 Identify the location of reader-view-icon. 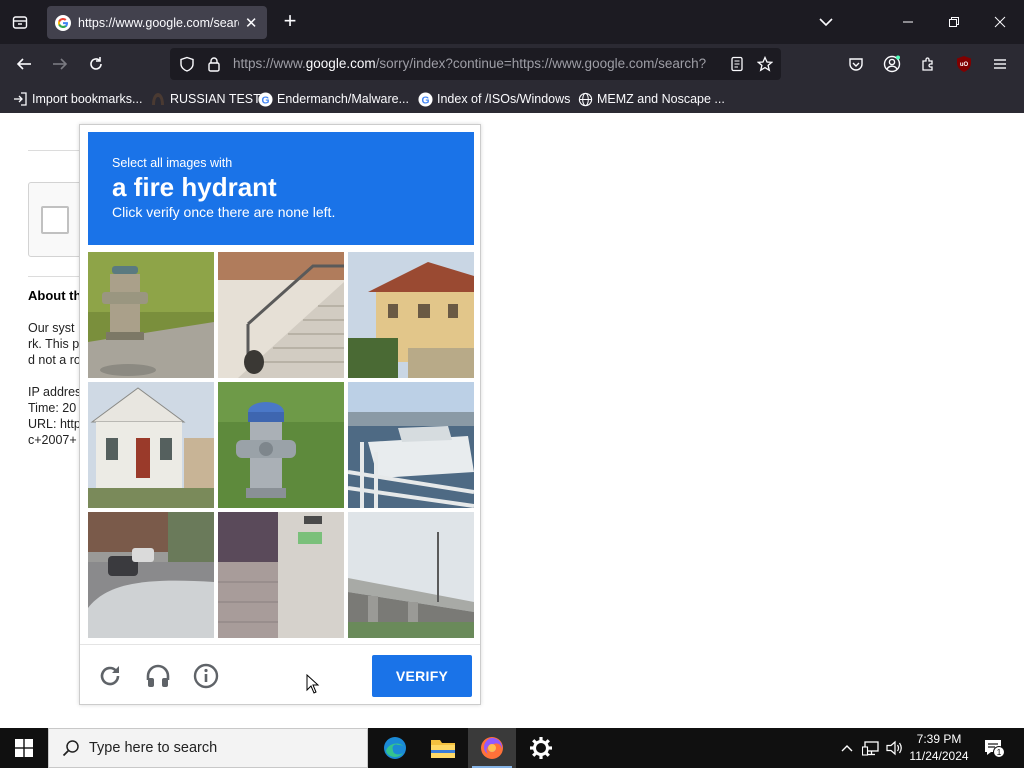
(737, 64).